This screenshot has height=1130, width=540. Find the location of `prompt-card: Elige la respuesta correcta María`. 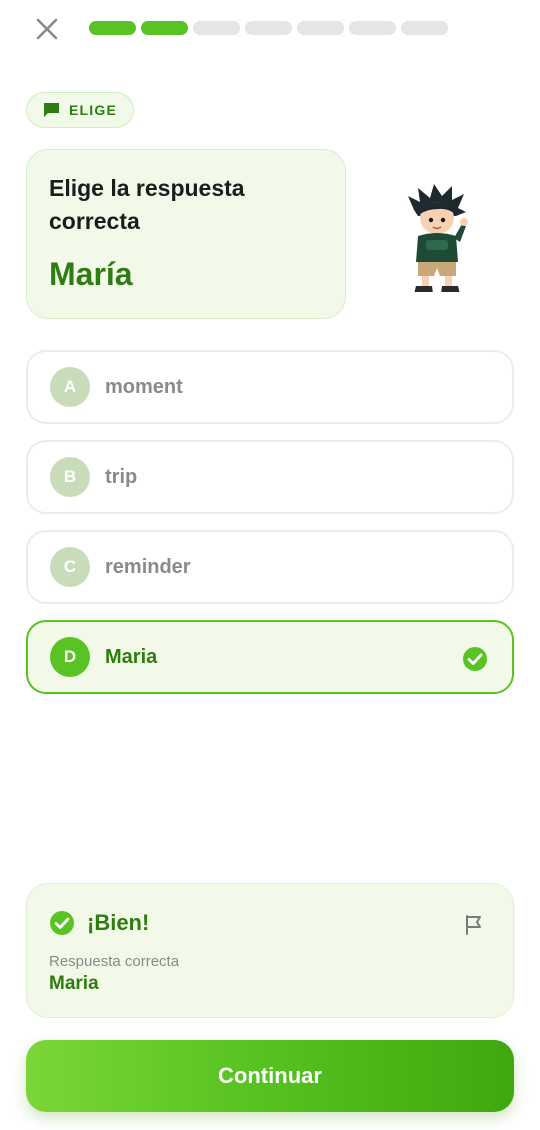

prompt-card: Elige la respuesta correcta María is located at coordinates (186, 234).